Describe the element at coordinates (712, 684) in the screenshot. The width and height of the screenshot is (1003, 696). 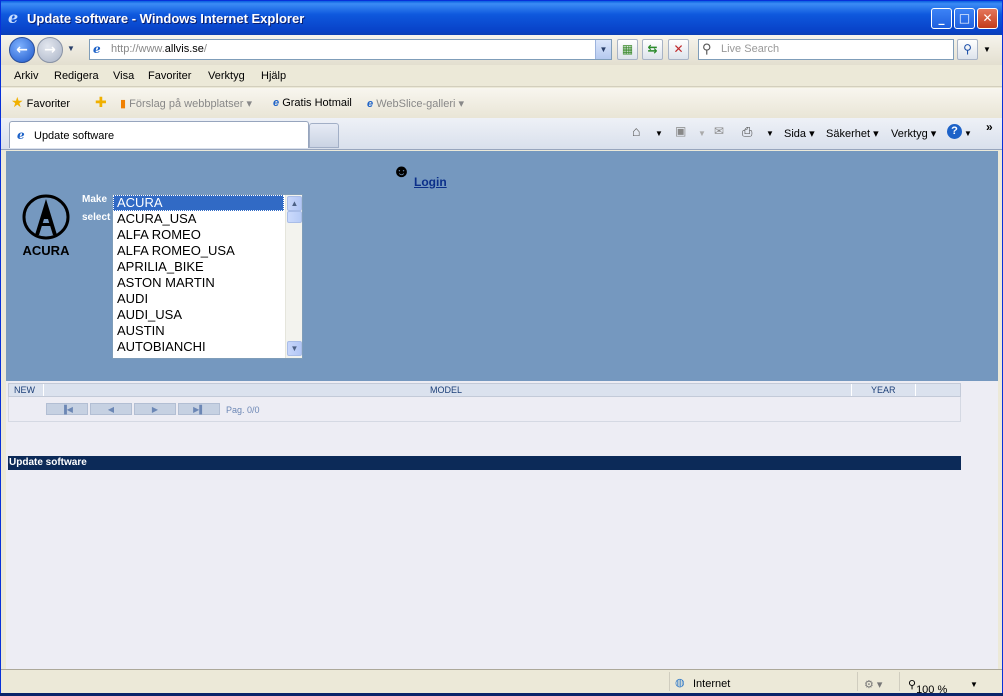
I see `zone-label: Internet` at that location.